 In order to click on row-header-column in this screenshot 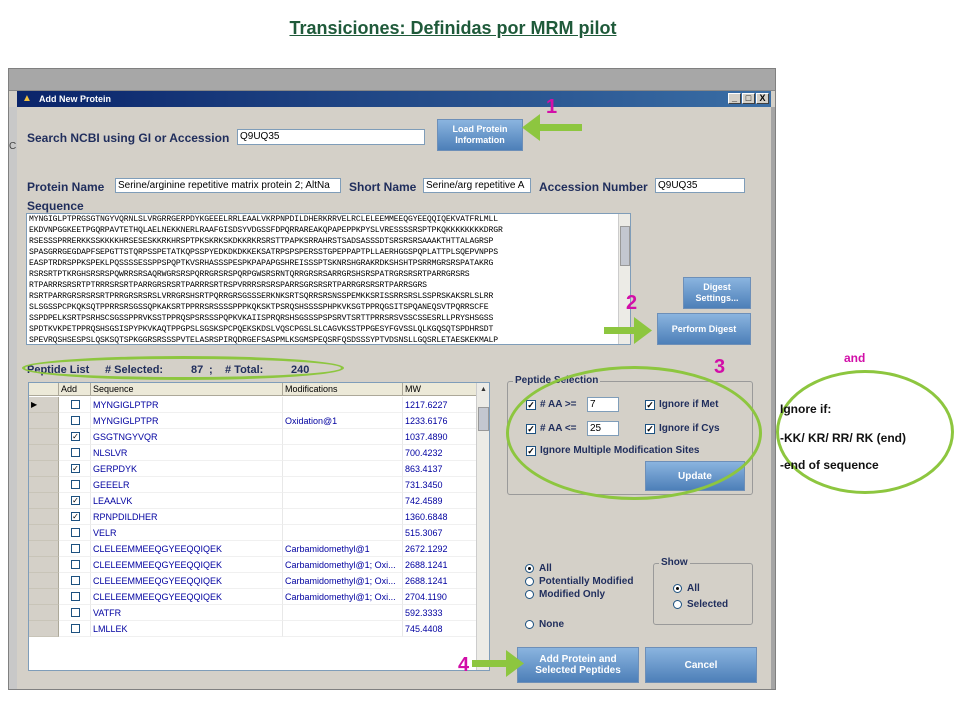, I will do `click(44, 389)`.